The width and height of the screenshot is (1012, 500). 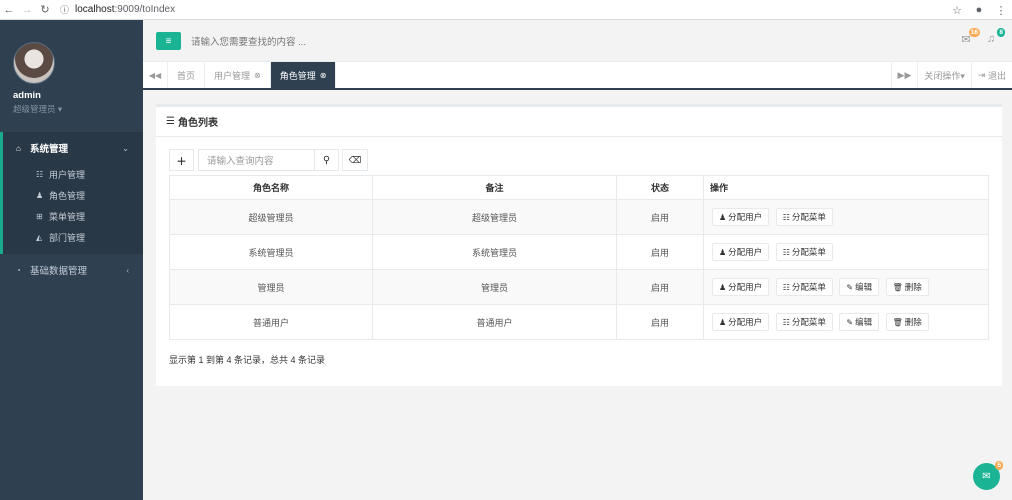 What do you see at coordinates (40, 174) in the screenshot?
I see `users-icon: ☷` at bounding box center [40, 174].